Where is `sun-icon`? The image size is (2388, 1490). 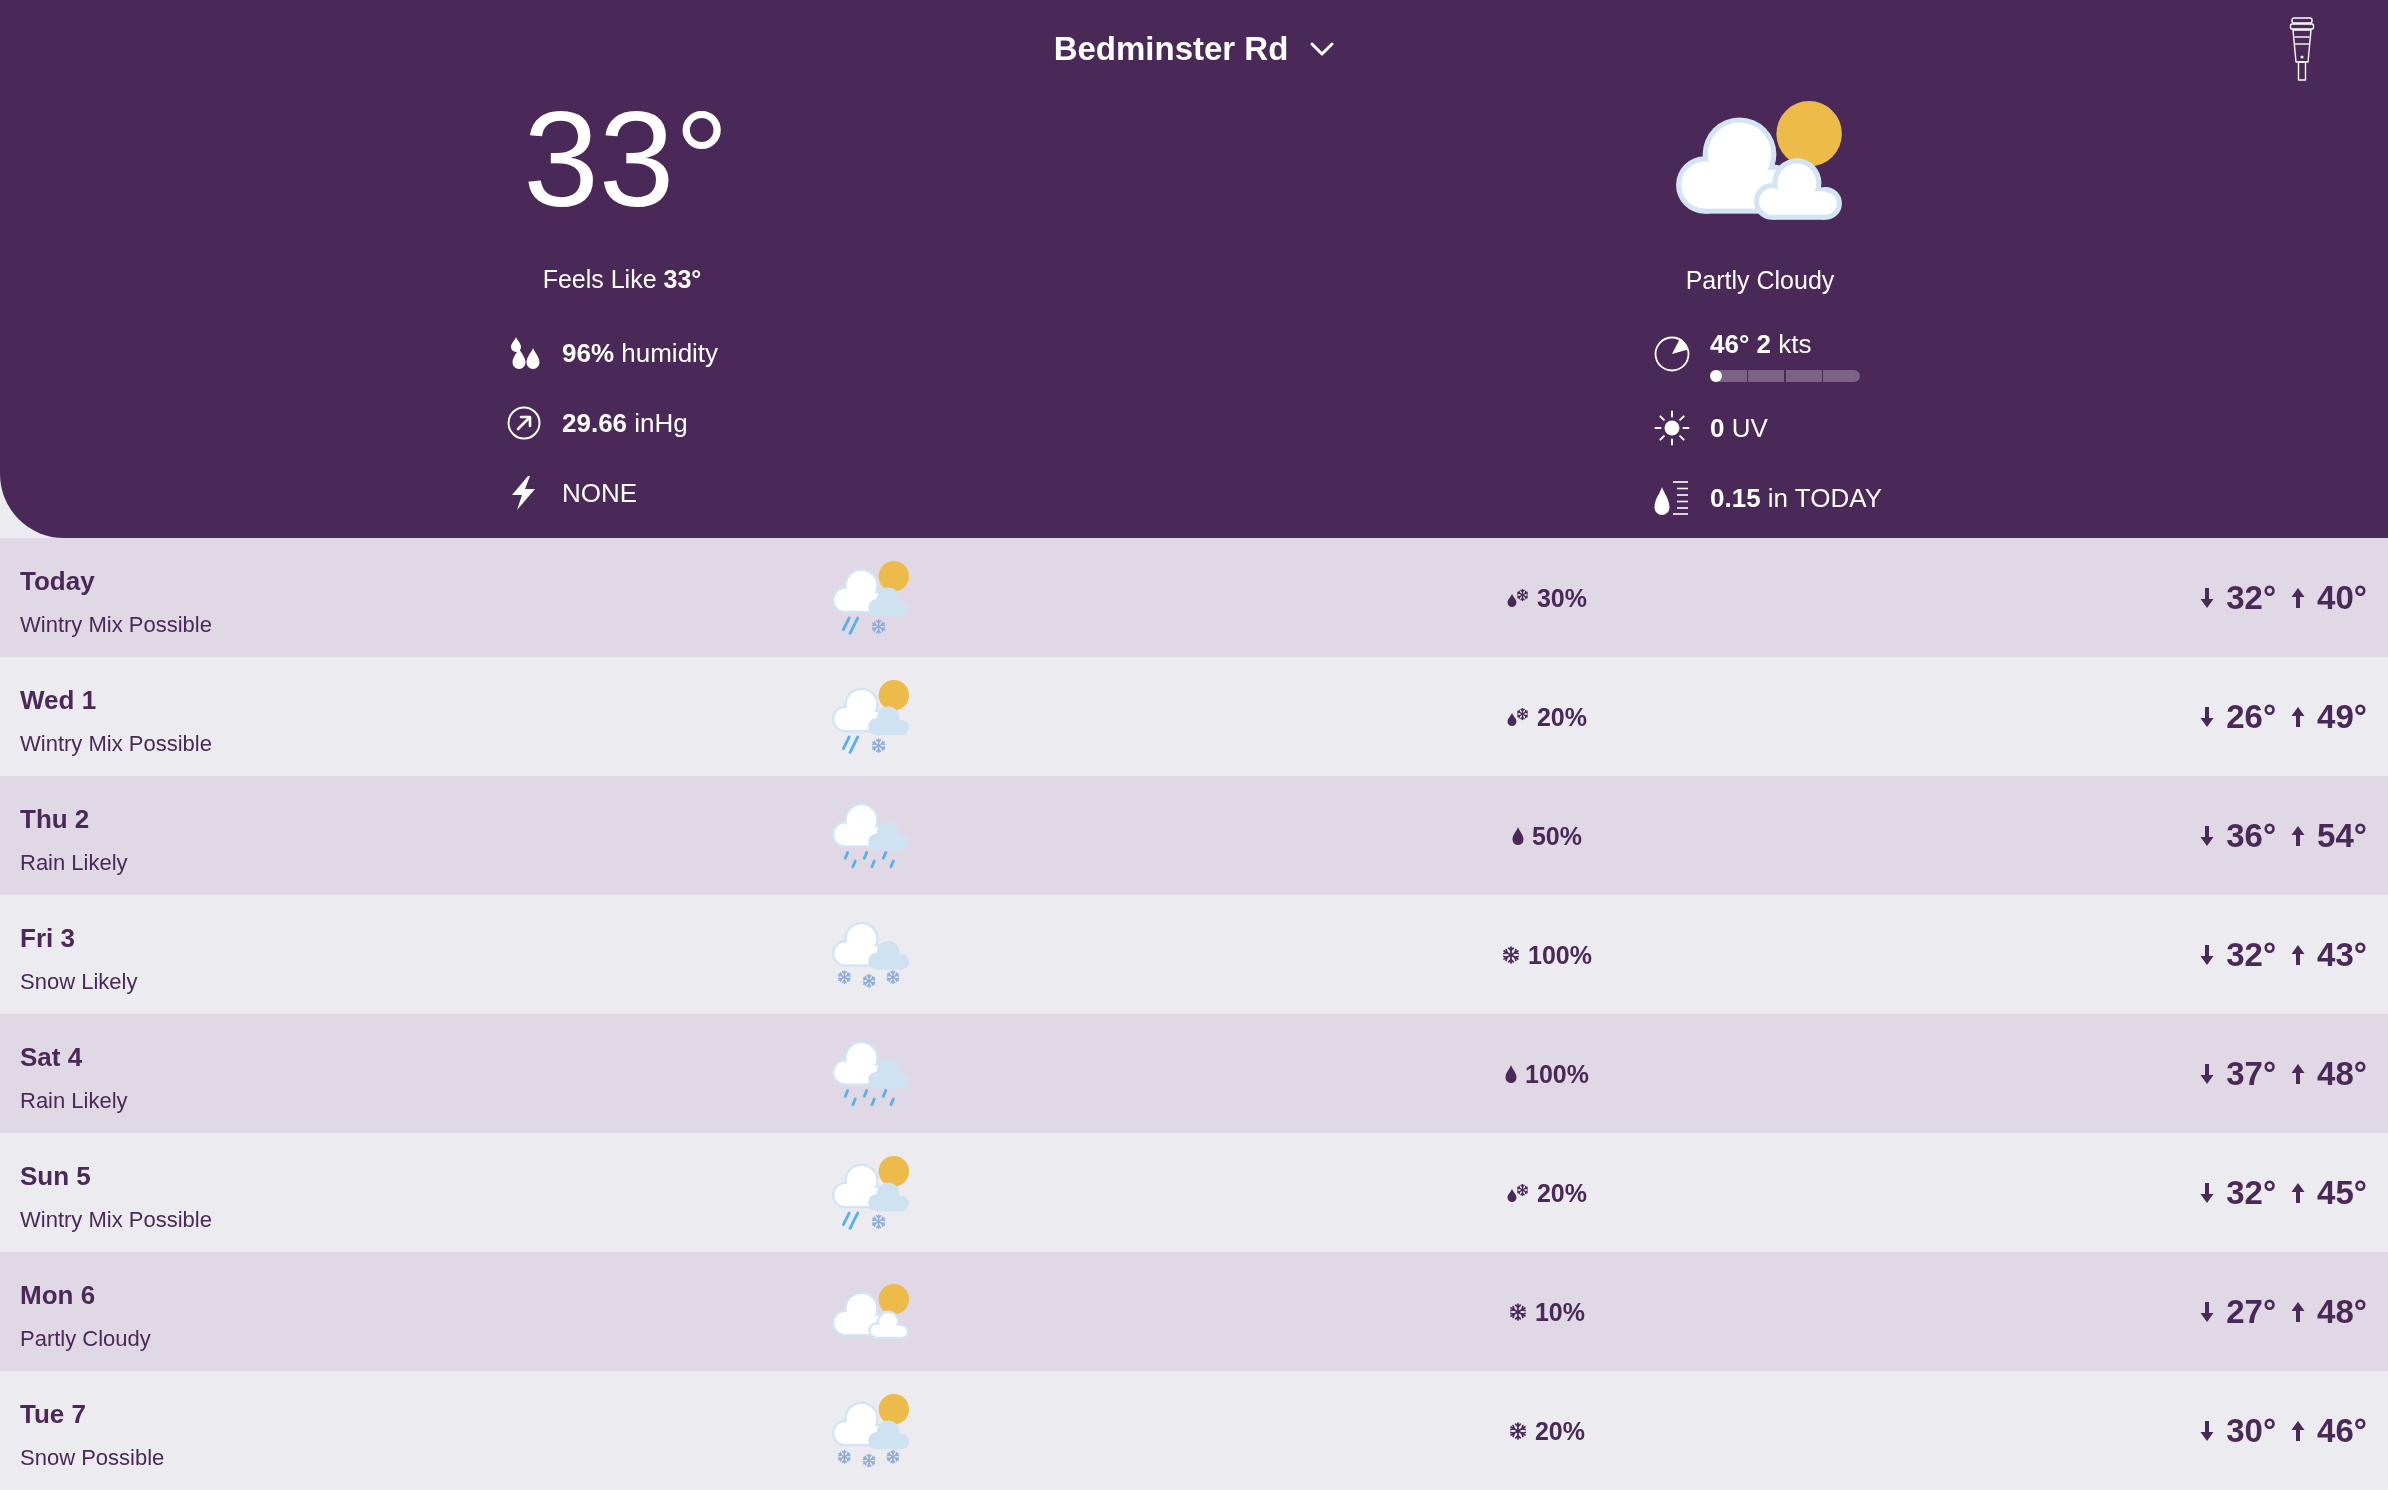
sun-icon is located at coordinates (1672, 427).